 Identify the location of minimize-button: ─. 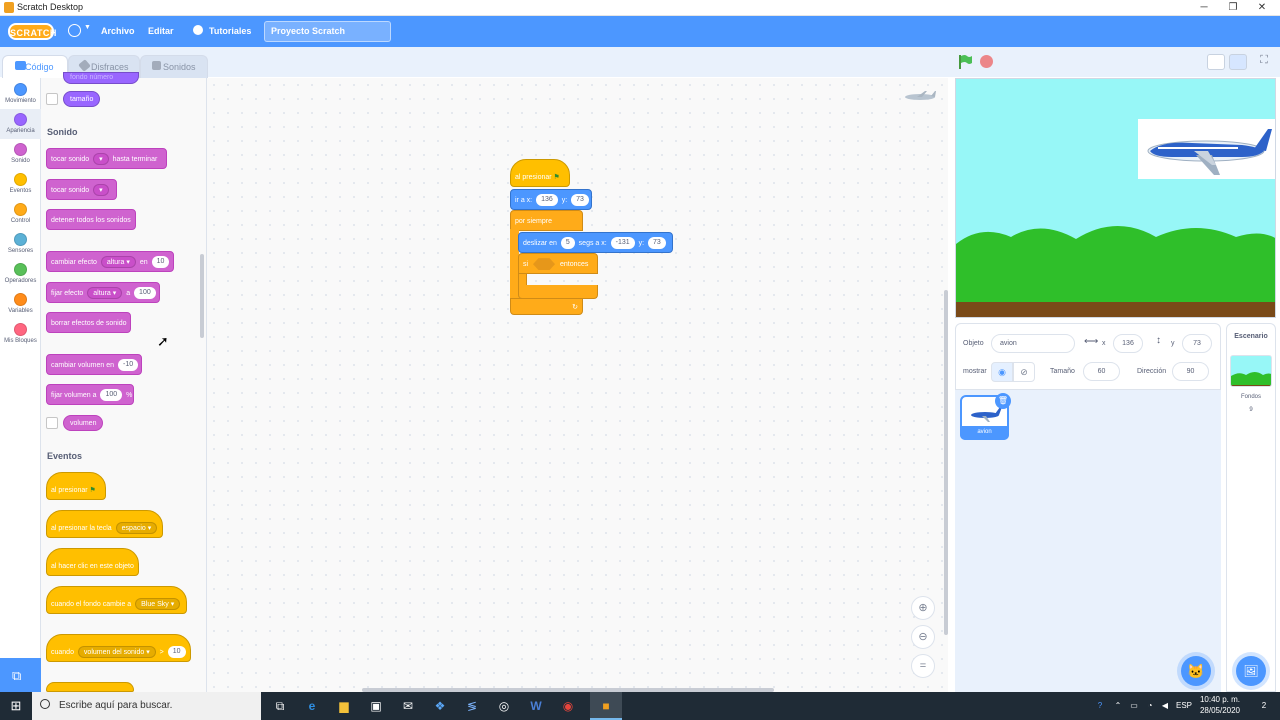
(1204, 8).